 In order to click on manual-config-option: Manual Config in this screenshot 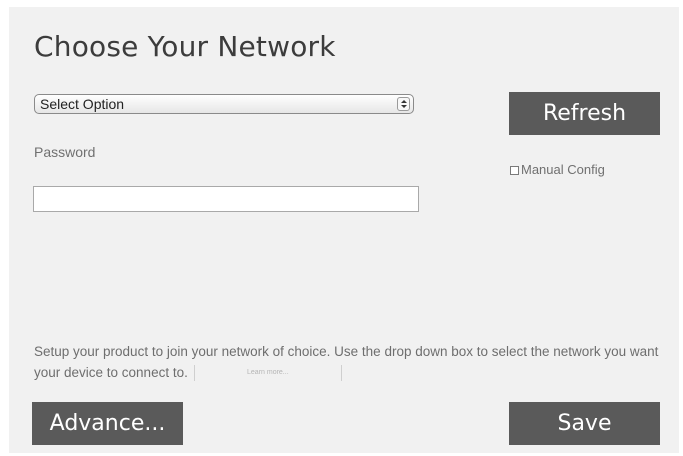, I will do `click(557, 169)`.